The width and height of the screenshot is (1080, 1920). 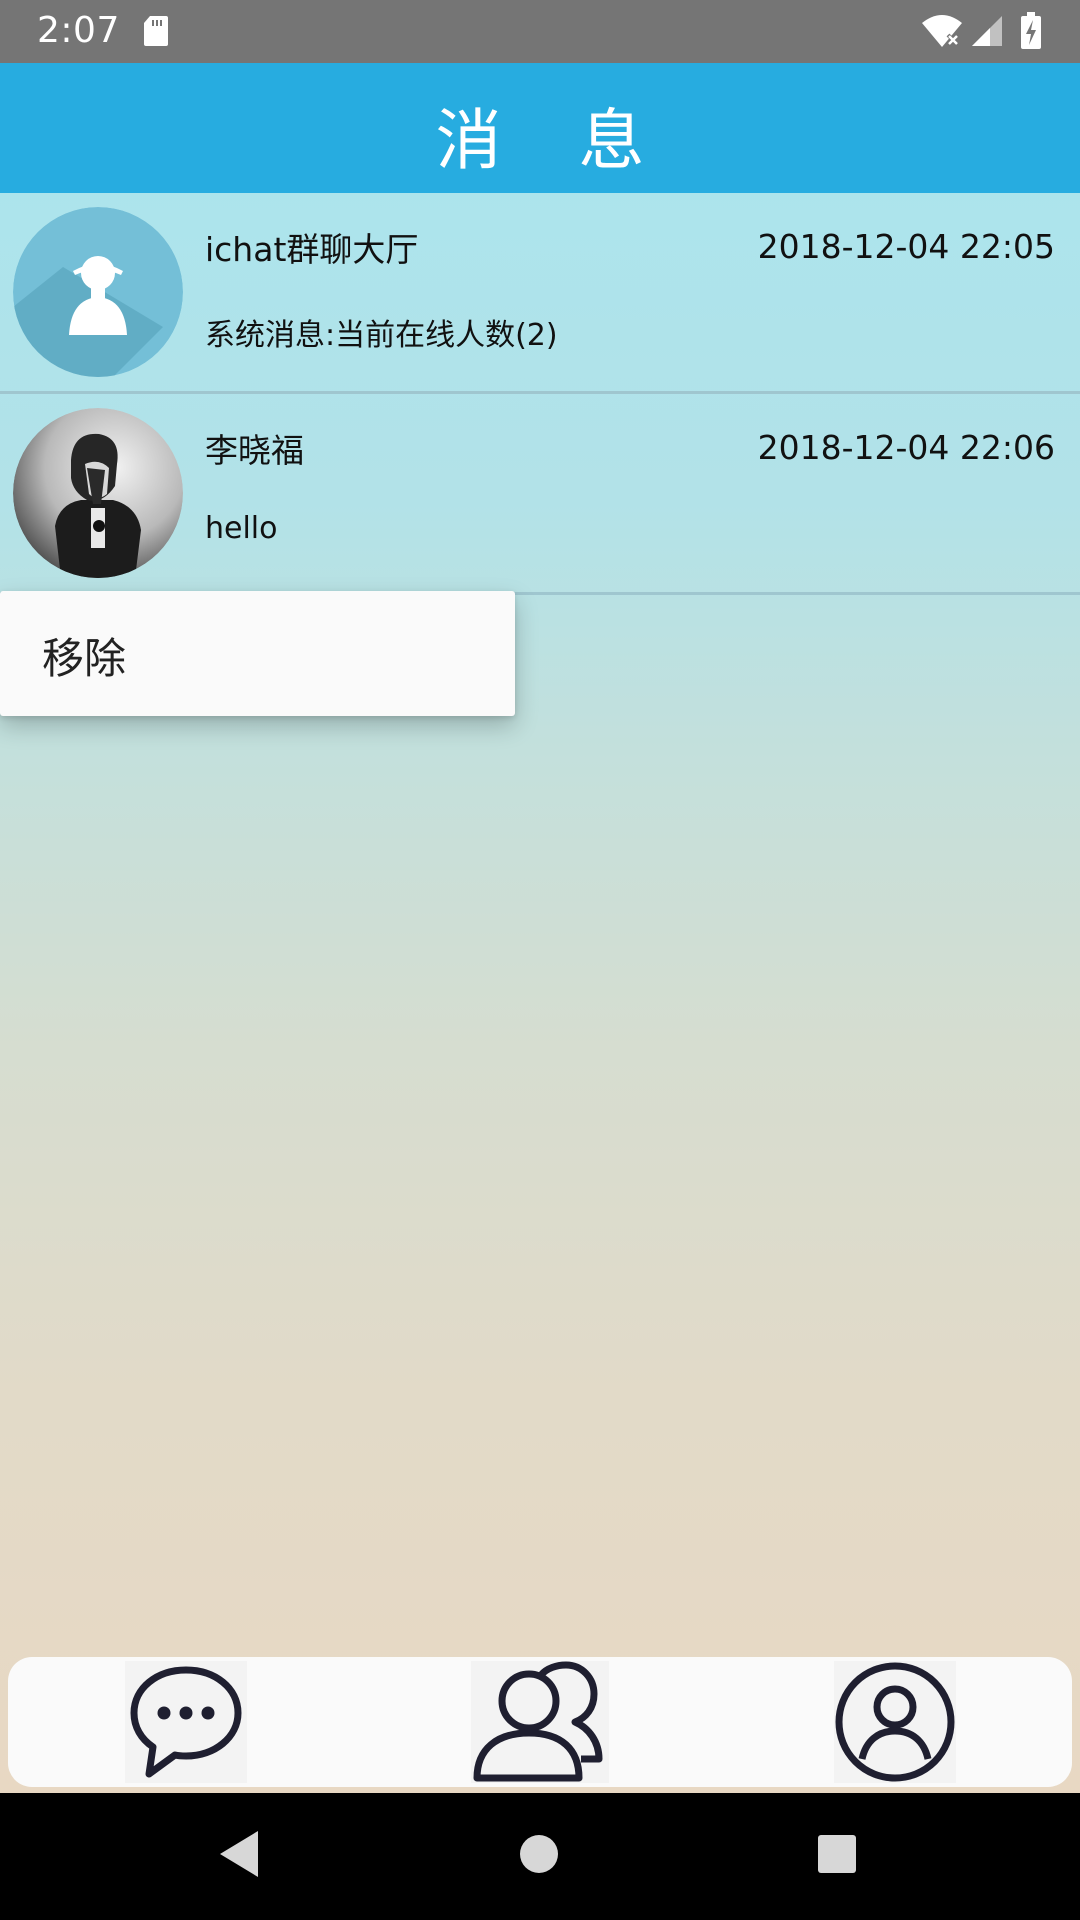 I want to click on chat-item-user: 李晓福 2018-12-04 22:06 hello, so click(x=540, y=494).